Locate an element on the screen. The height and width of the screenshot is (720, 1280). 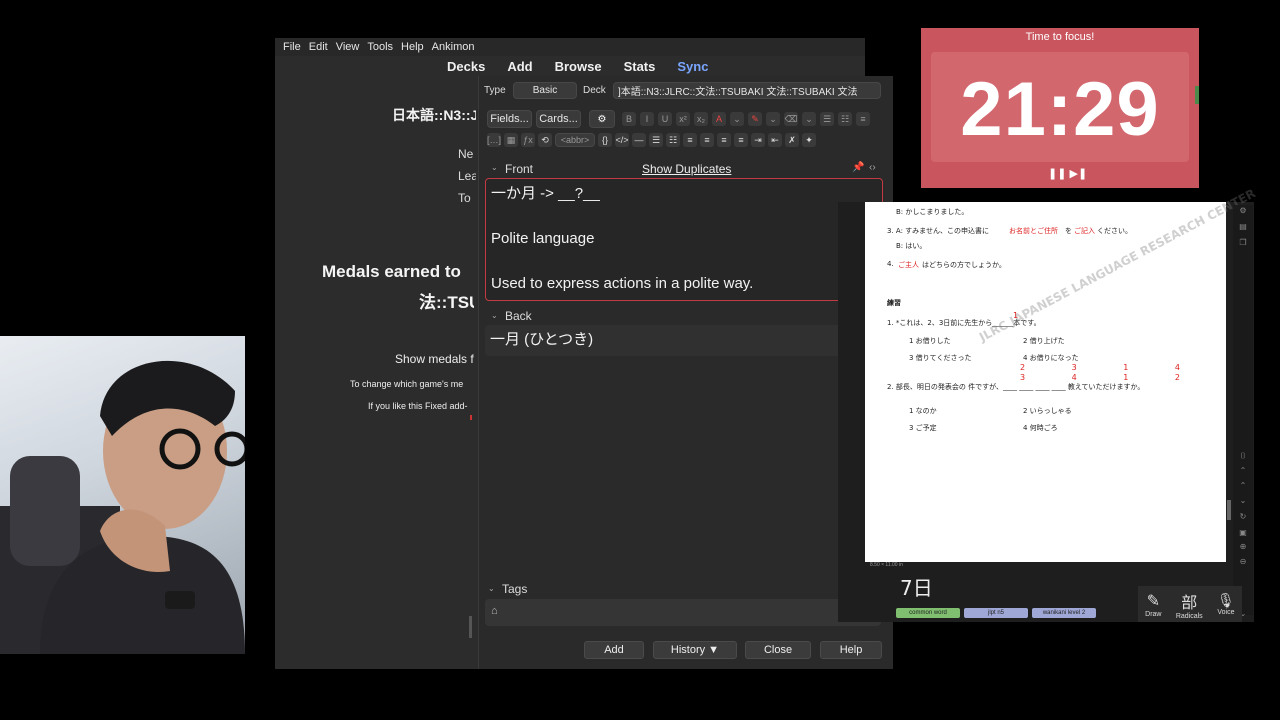
kanji-draw-icon: ✗ is located at coordinates (792, 140).